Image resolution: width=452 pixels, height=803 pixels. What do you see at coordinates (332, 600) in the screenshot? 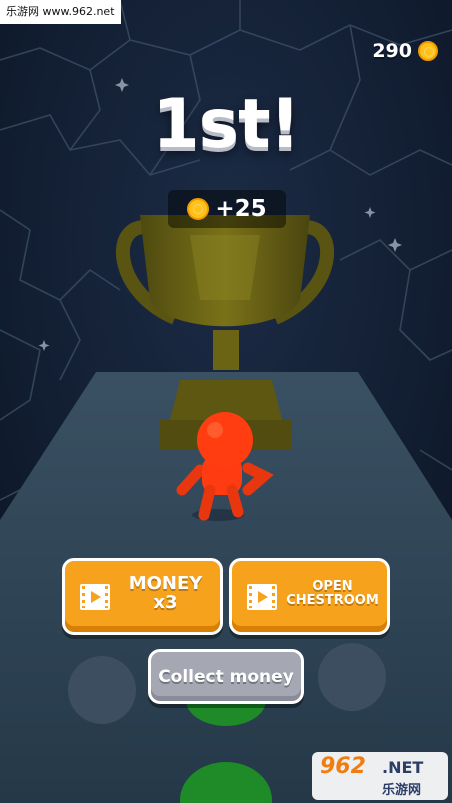
I see `chestroom-label-line2: CHESTROOM` at bounding box center [332, 600].